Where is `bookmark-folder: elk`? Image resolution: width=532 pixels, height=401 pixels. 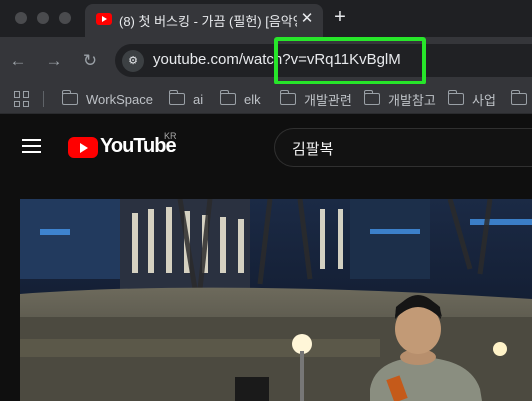
bookmark-folder: elk is located at coordinates (240, 99).